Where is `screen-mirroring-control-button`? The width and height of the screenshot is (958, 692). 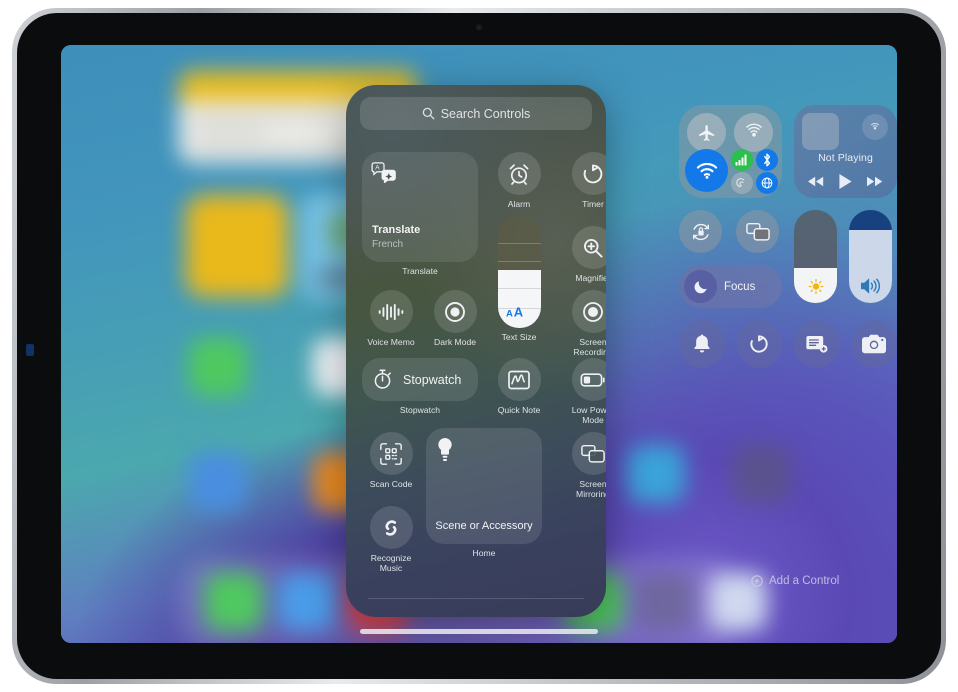 screen-mirroring-control-button is located at coordinates (588, 453).